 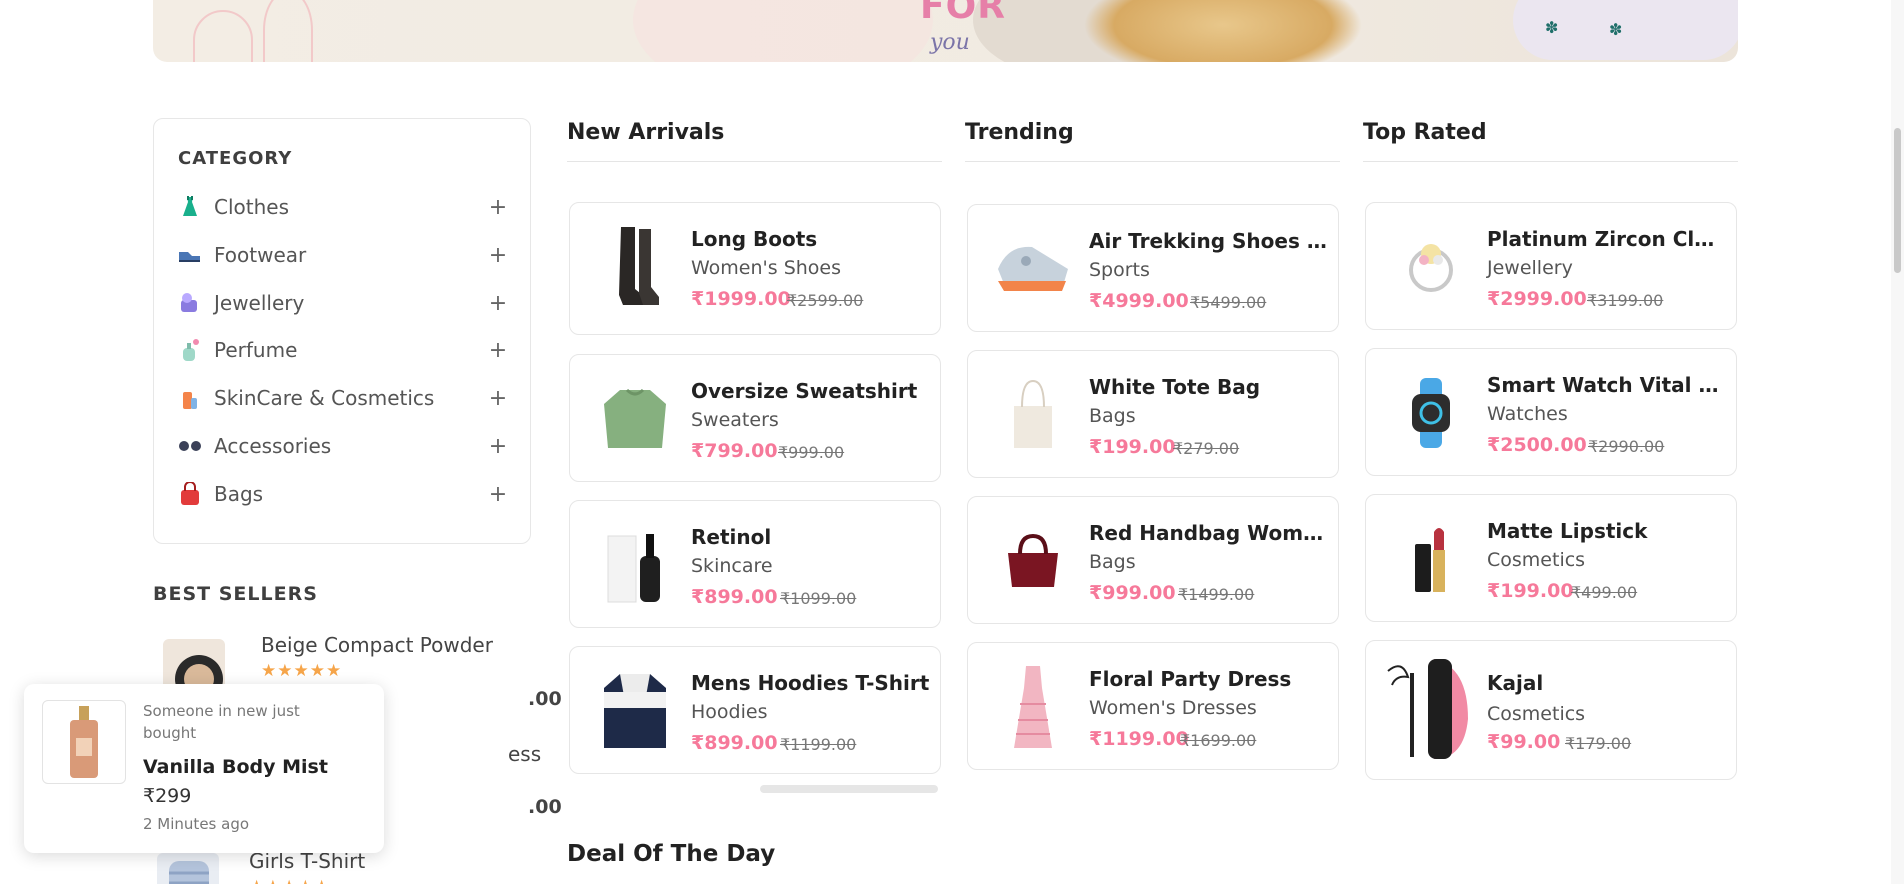 I want to click on product-title: Platinum Zircon Classic Ring, so click(x=1607, y=239).